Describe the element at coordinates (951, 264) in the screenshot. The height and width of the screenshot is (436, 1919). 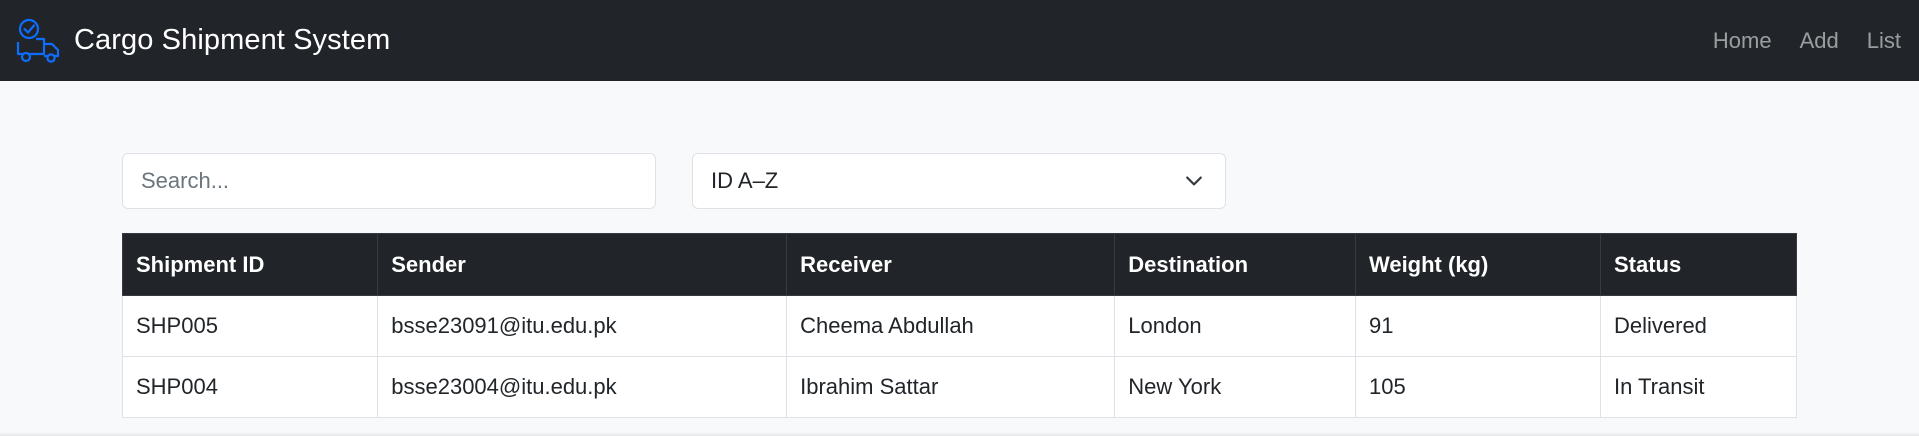
I see `column-header-receiver: Receiver` at that location.